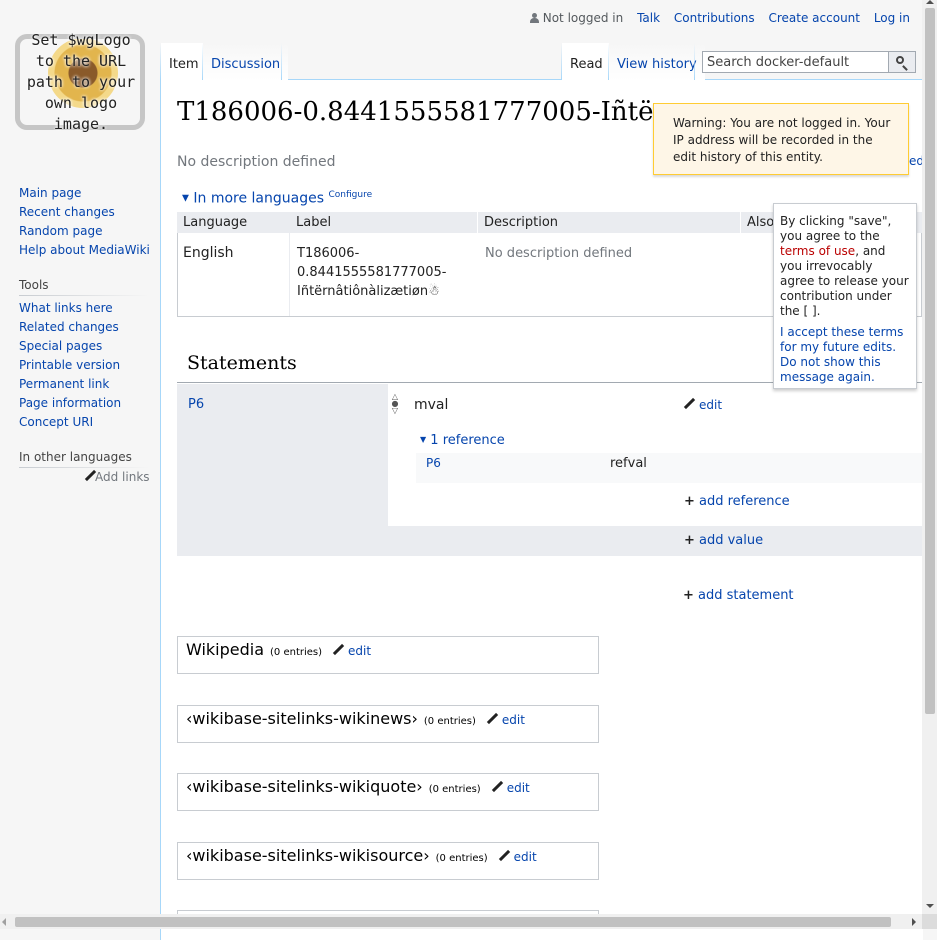 The width and height of the screenshot is (937, 940). What do you see at coordinates (328, 253) in the screenshot?
I see `label-line: T186006-` at bounding box center [328, 253].